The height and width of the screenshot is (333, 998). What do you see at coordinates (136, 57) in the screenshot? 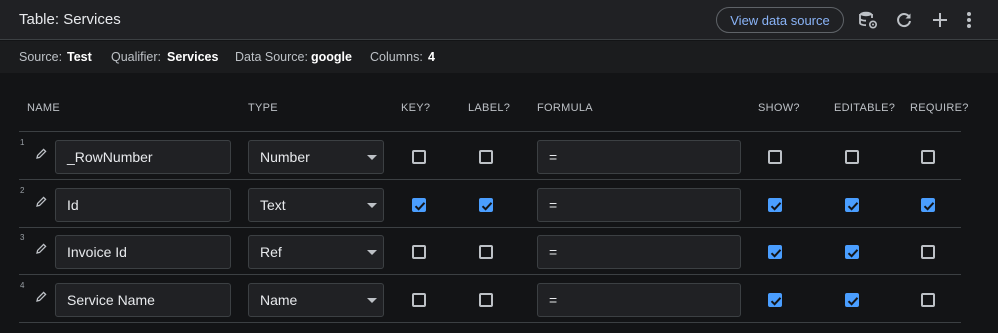
I see `qualifier-label: Qualifier:` at bounding box center [136, 57].